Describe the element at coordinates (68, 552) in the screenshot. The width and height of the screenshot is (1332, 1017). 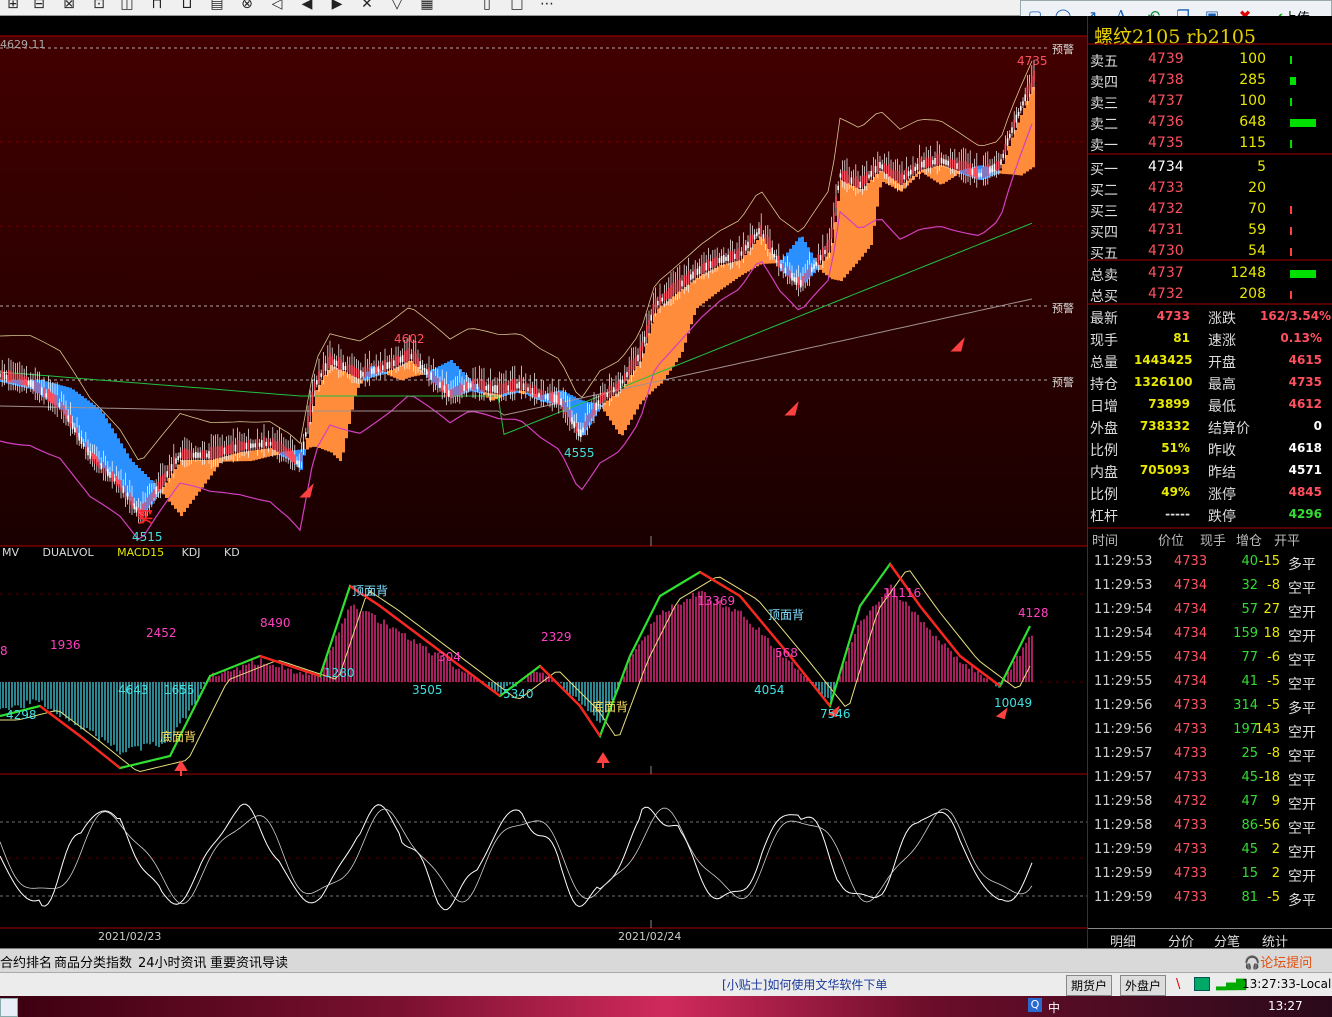
I see `indicator-tab-dualvol: DUALVOL` at that location.